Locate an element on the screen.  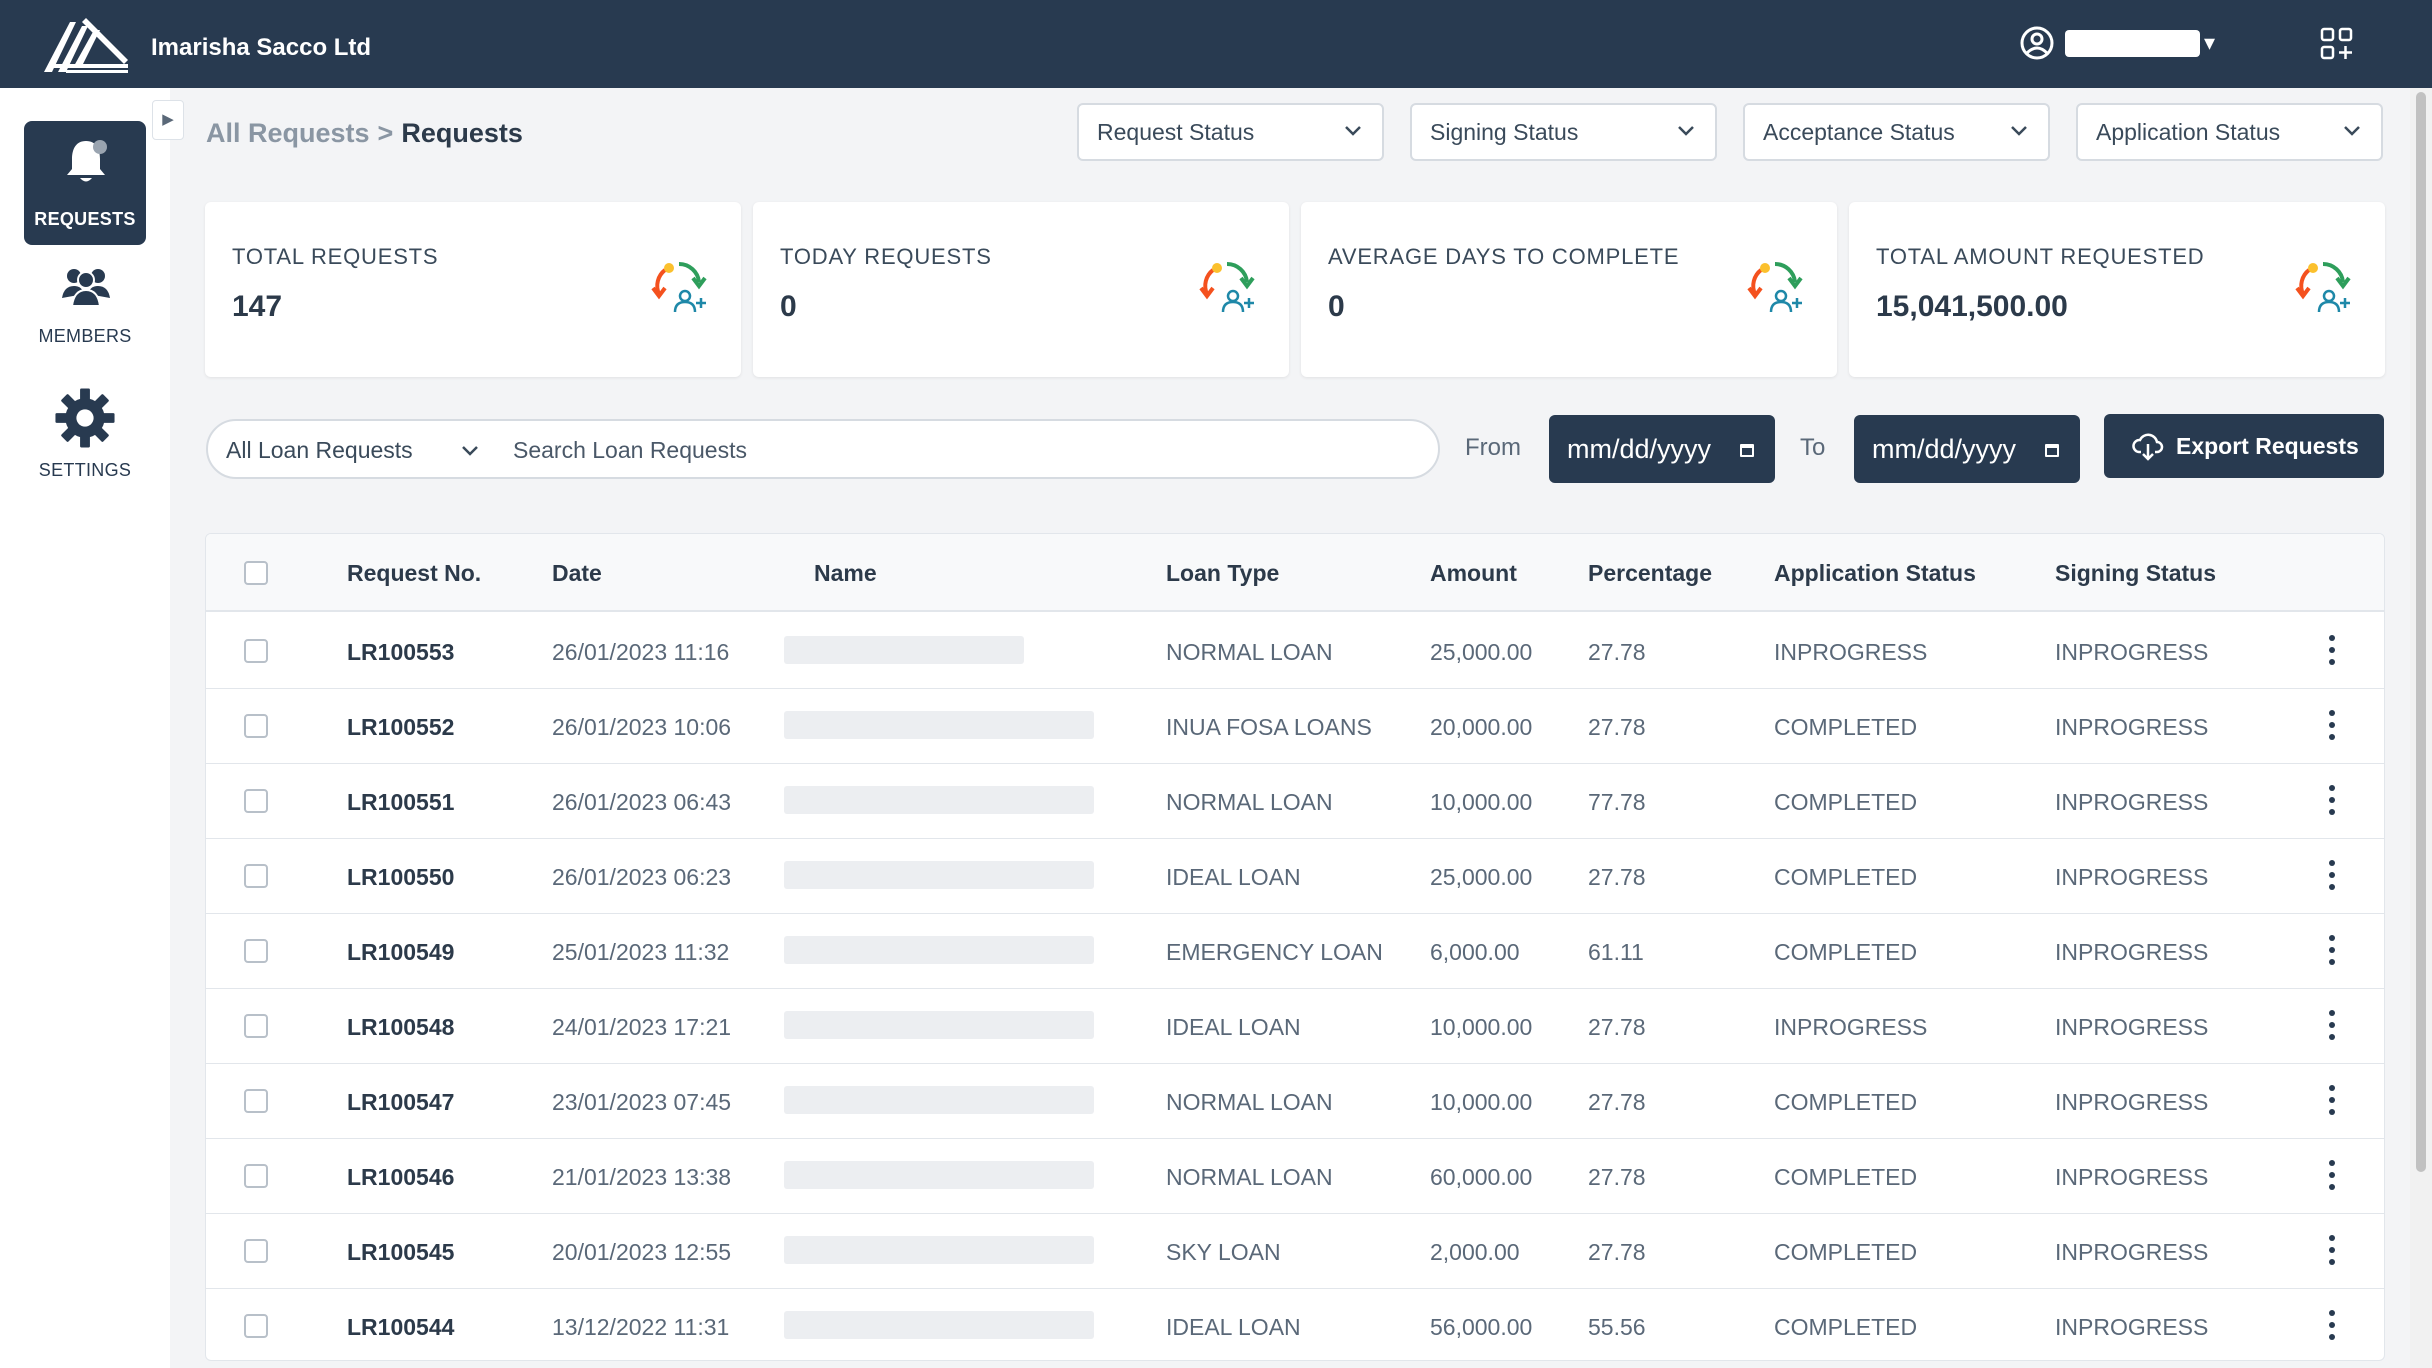
column-header: Loan Type is located at coordinates (1222, 573).